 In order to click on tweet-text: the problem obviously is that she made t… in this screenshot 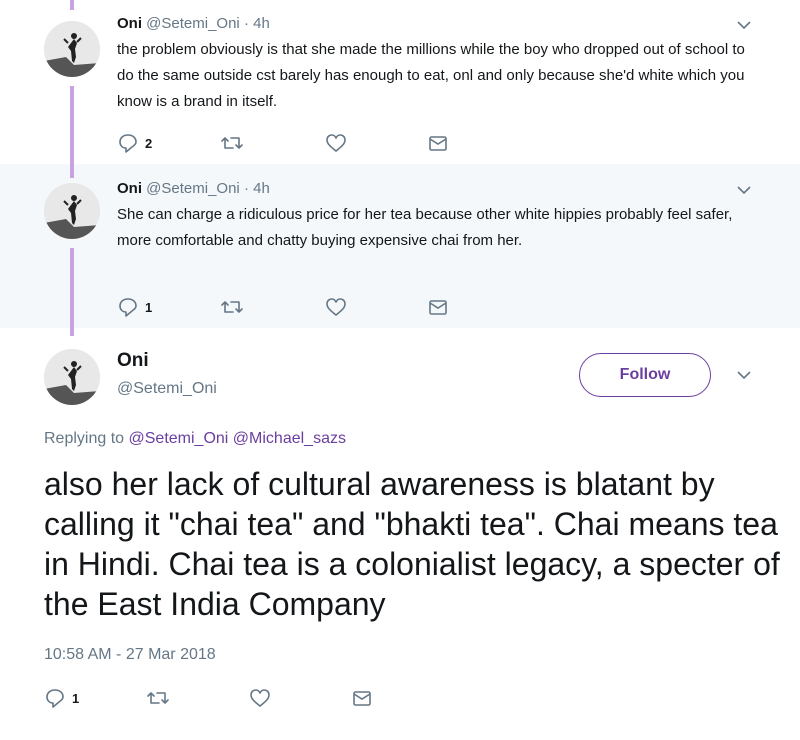, I will do `click(431, 75)`.